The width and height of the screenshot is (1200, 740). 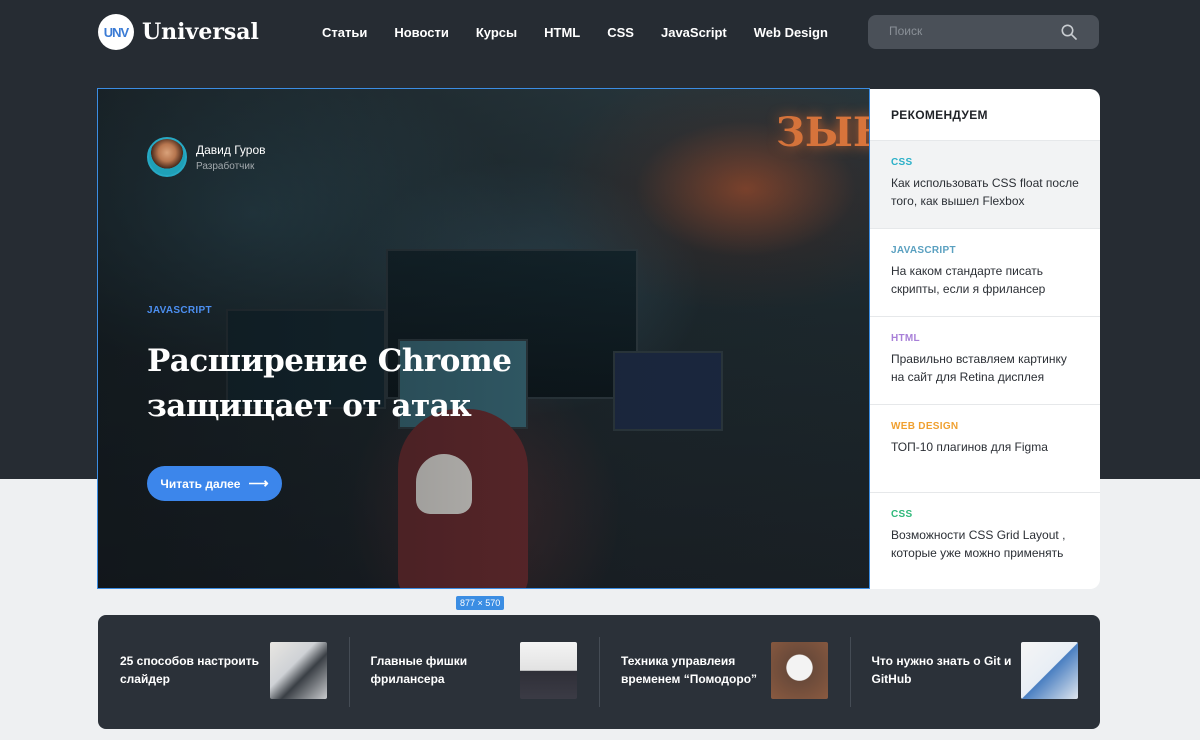 I want to click on nav-item-css: CSS, so click(x=620, y=32).